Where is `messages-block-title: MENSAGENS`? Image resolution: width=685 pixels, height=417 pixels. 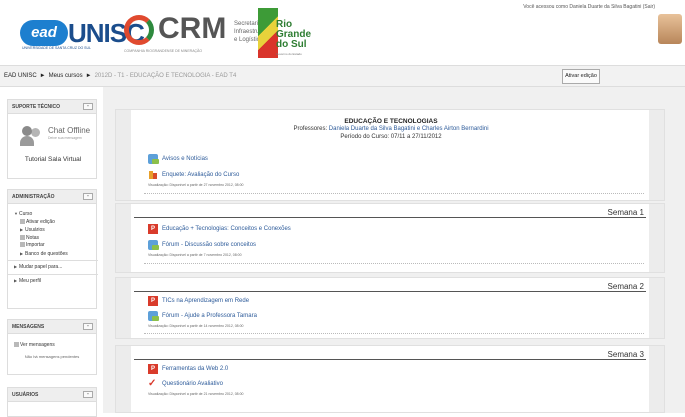 messages-block-title: MENSAGENS is located at coordinates (28, 327).